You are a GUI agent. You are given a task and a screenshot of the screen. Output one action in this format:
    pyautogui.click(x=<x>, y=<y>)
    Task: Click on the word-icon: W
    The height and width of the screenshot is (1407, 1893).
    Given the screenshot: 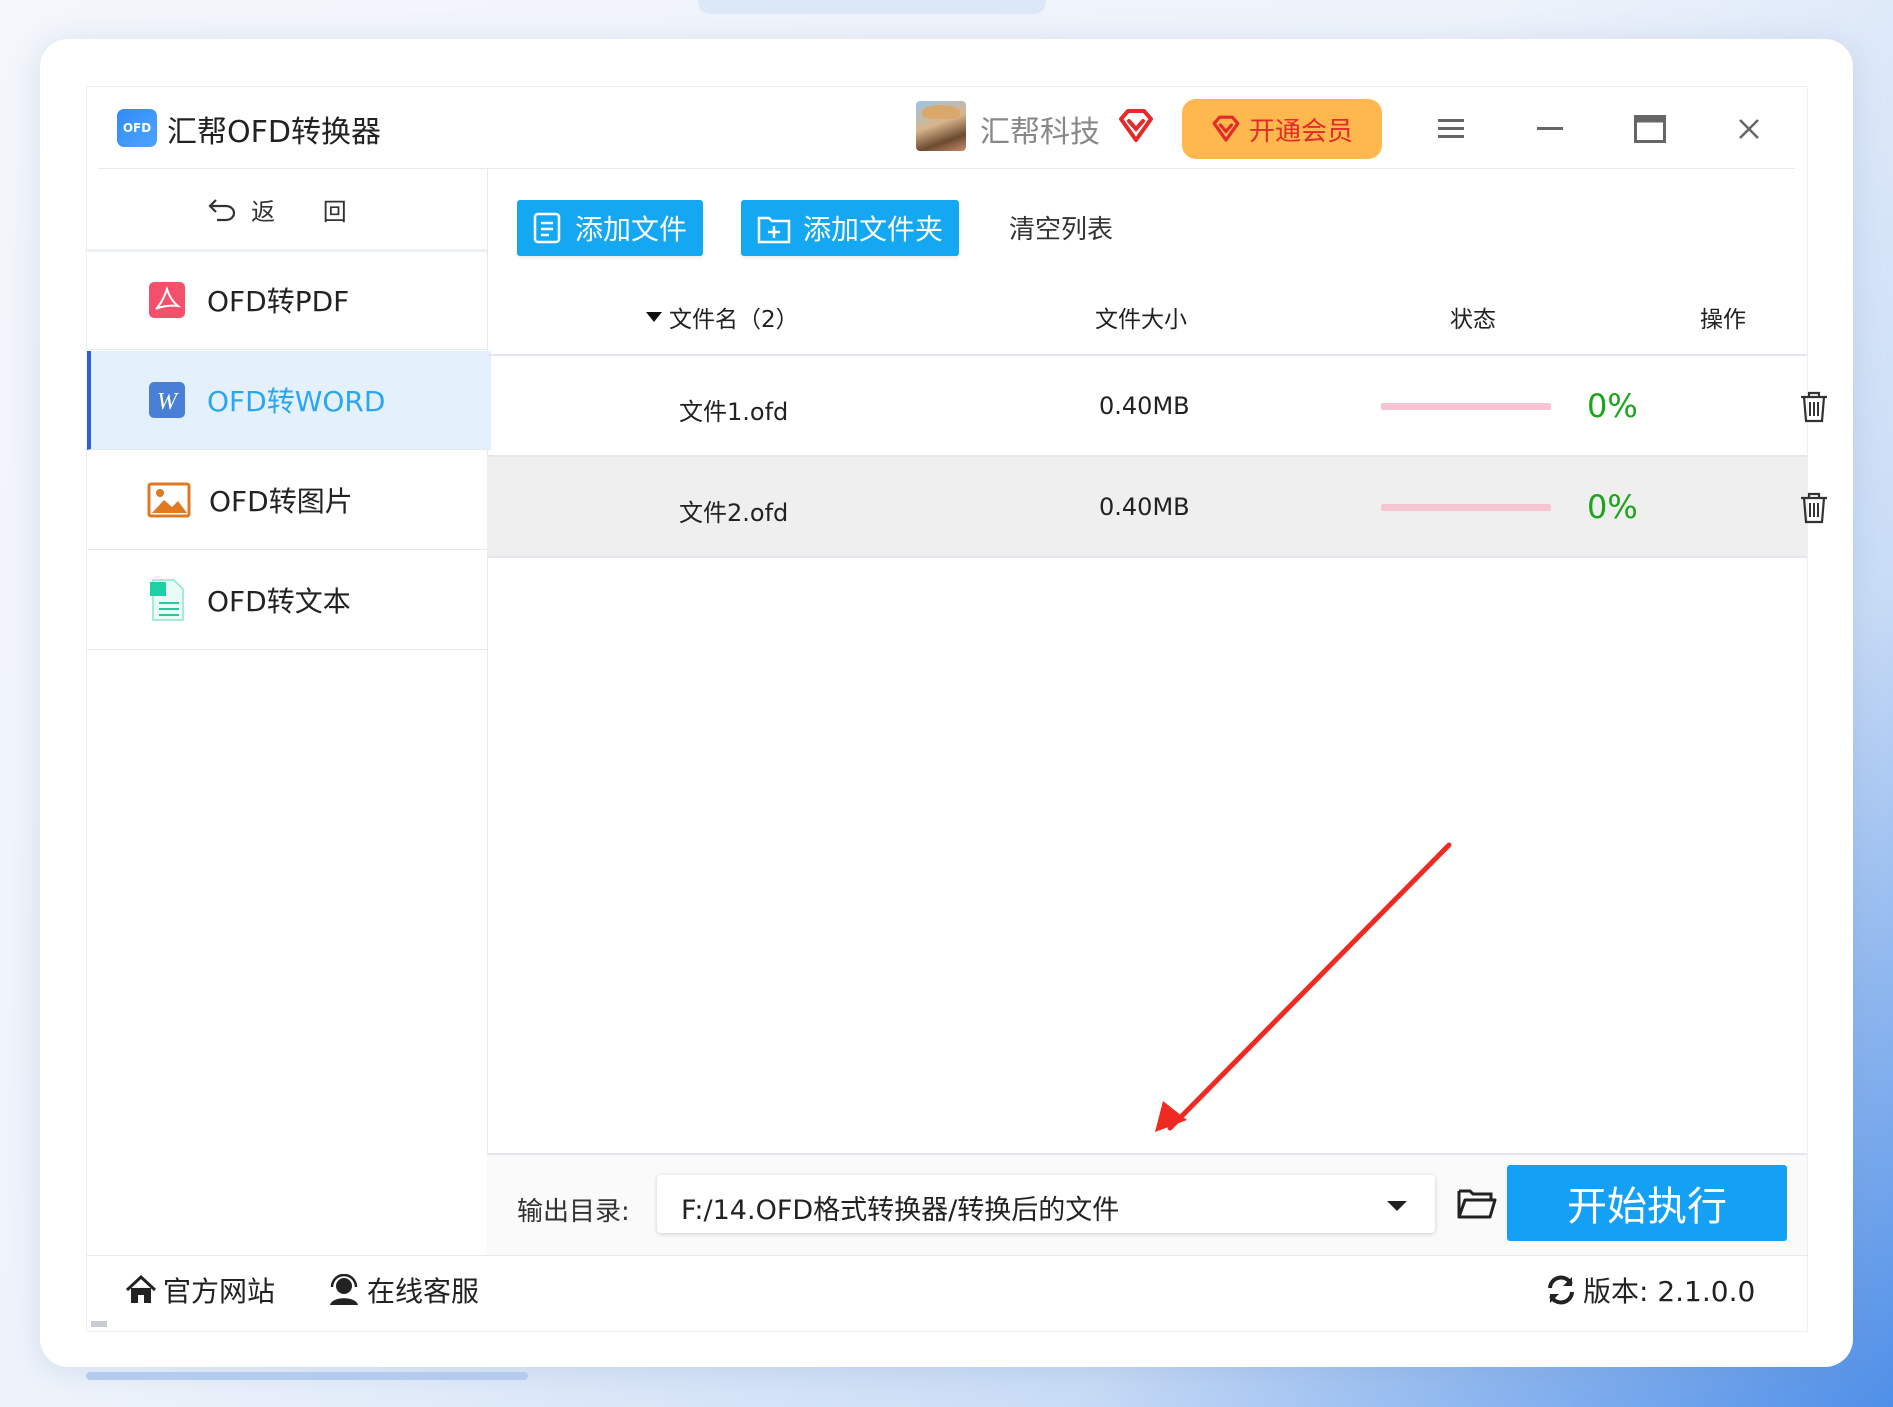 What is the action you would take?
    pyautogui.click(x=167, y=400)
    